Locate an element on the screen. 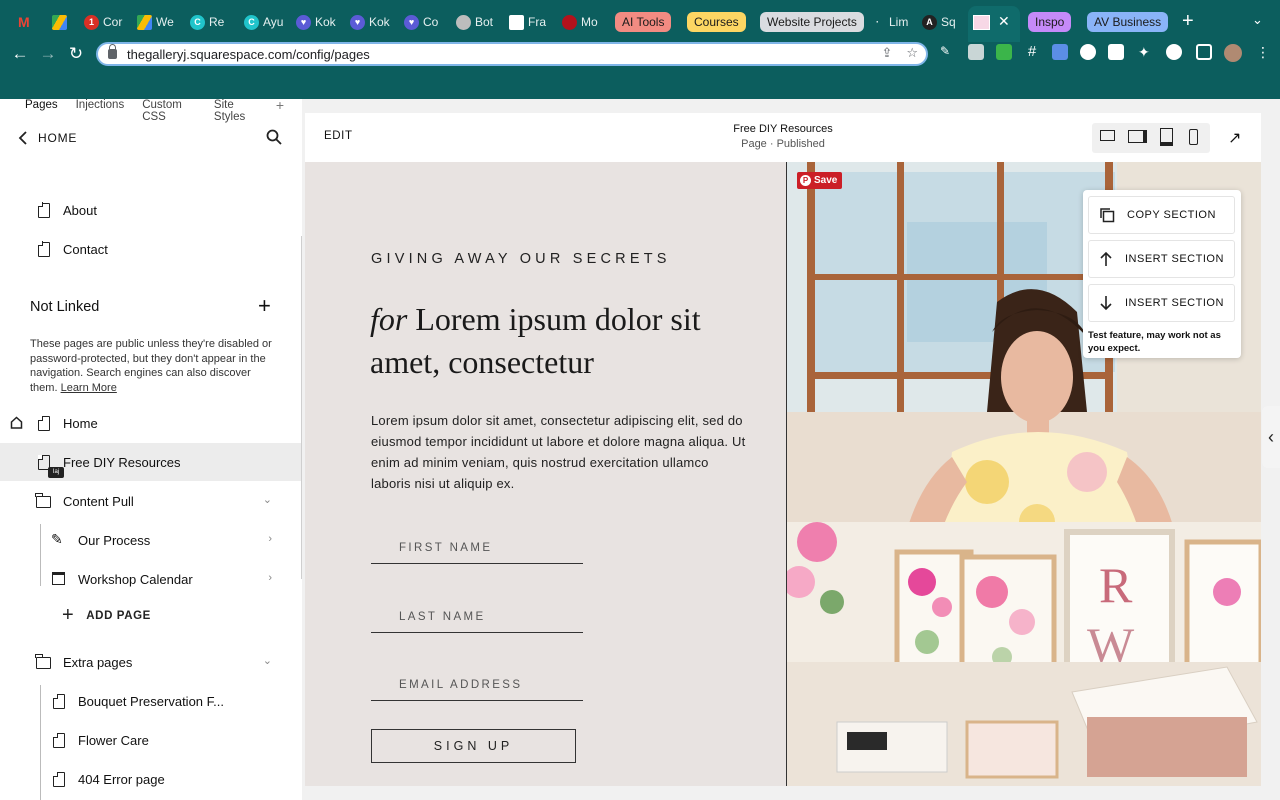  forward-arrow-icon: → is located at coordinates (48, 54).